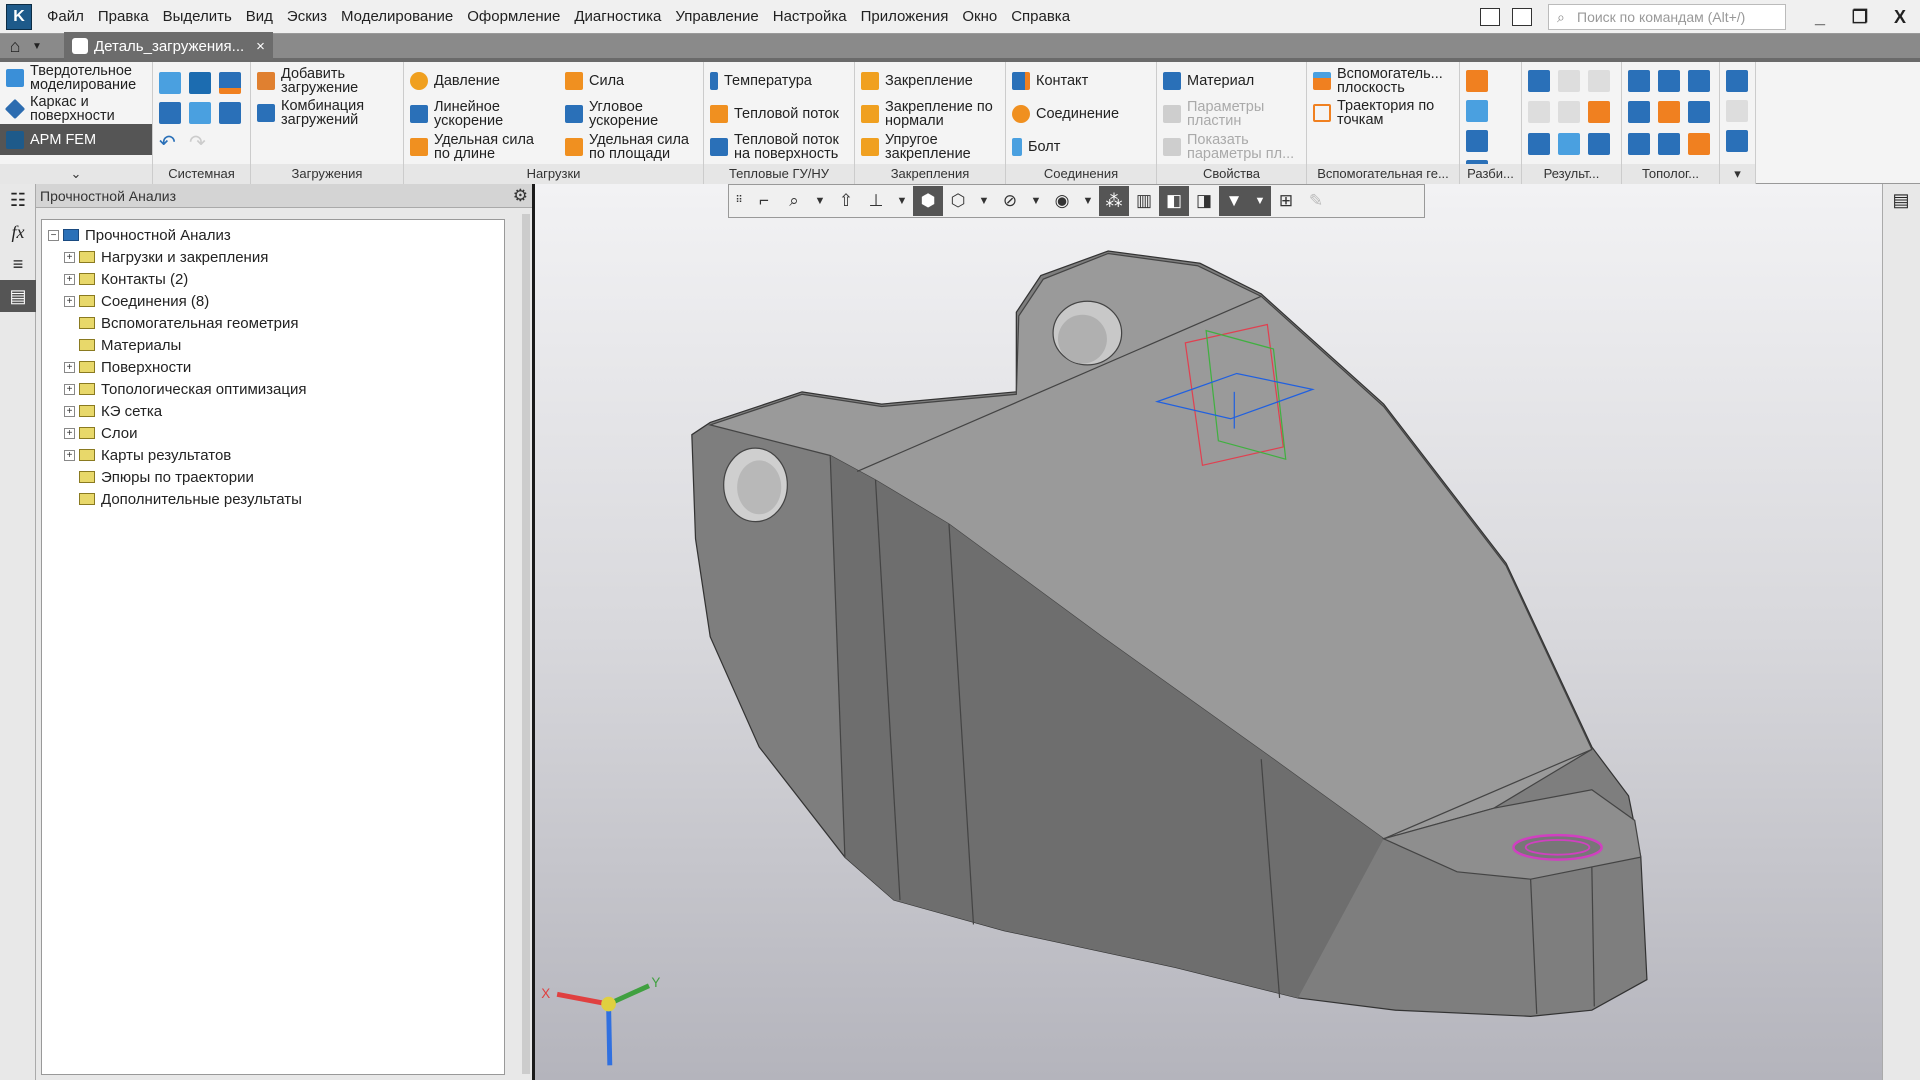 The image size is (1920, 1080). I want to click on gear-icon: ⚙, so click(520, 196).